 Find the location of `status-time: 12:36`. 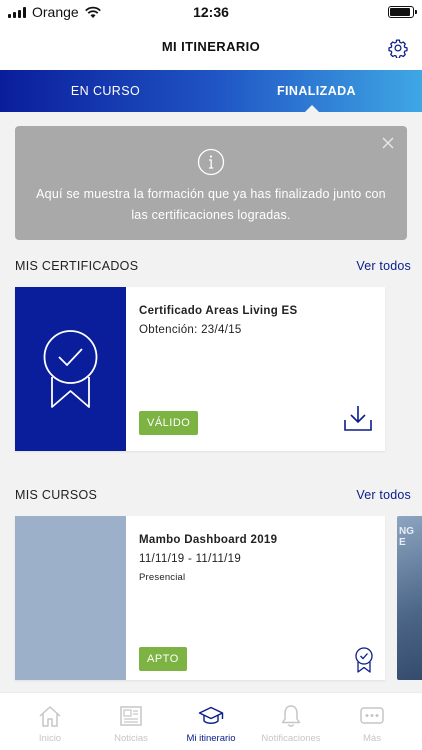

status-time: 12:36 is located at coordinates (211, 12).